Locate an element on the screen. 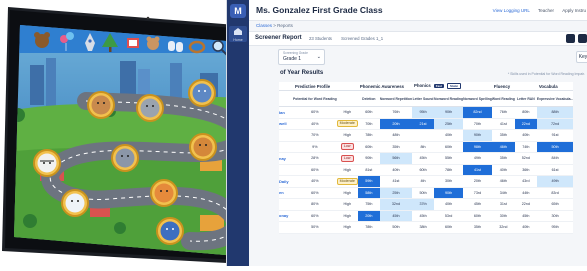 This screenshot has width=587, height=271. score-nonword-repetition: 41st is located at coordinates (396, 181).